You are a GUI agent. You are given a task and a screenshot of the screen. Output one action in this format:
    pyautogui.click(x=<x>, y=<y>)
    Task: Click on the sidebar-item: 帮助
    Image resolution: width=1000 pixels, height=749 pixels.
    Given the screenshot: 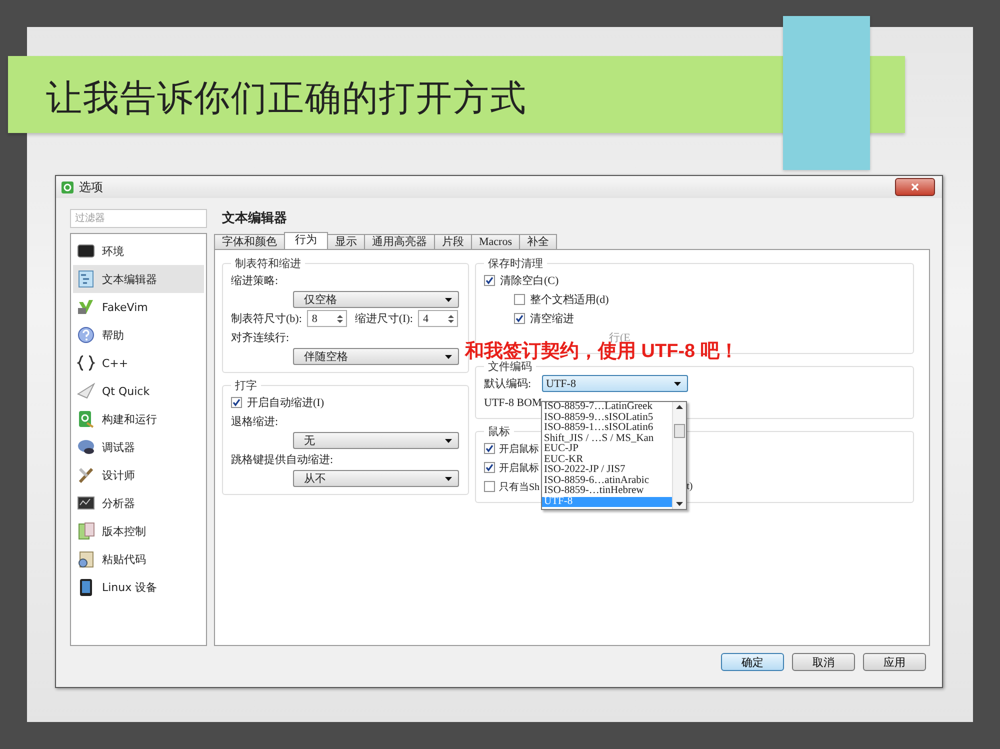 What is the action you would take?
    pyautogui.click(x=138, y=335)
    